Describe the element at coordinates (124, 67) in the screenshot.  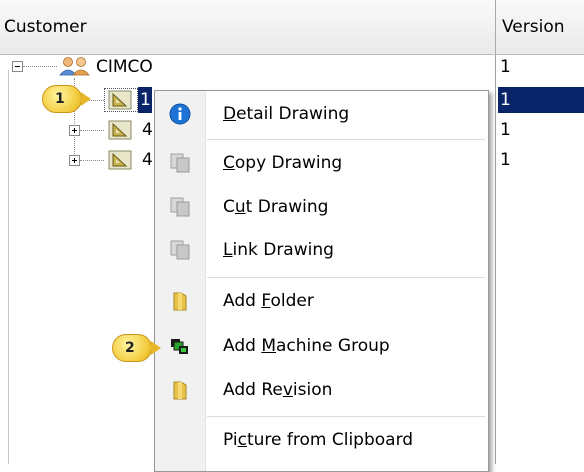
I see `tree-item-cimco: CIMCO` at that location.